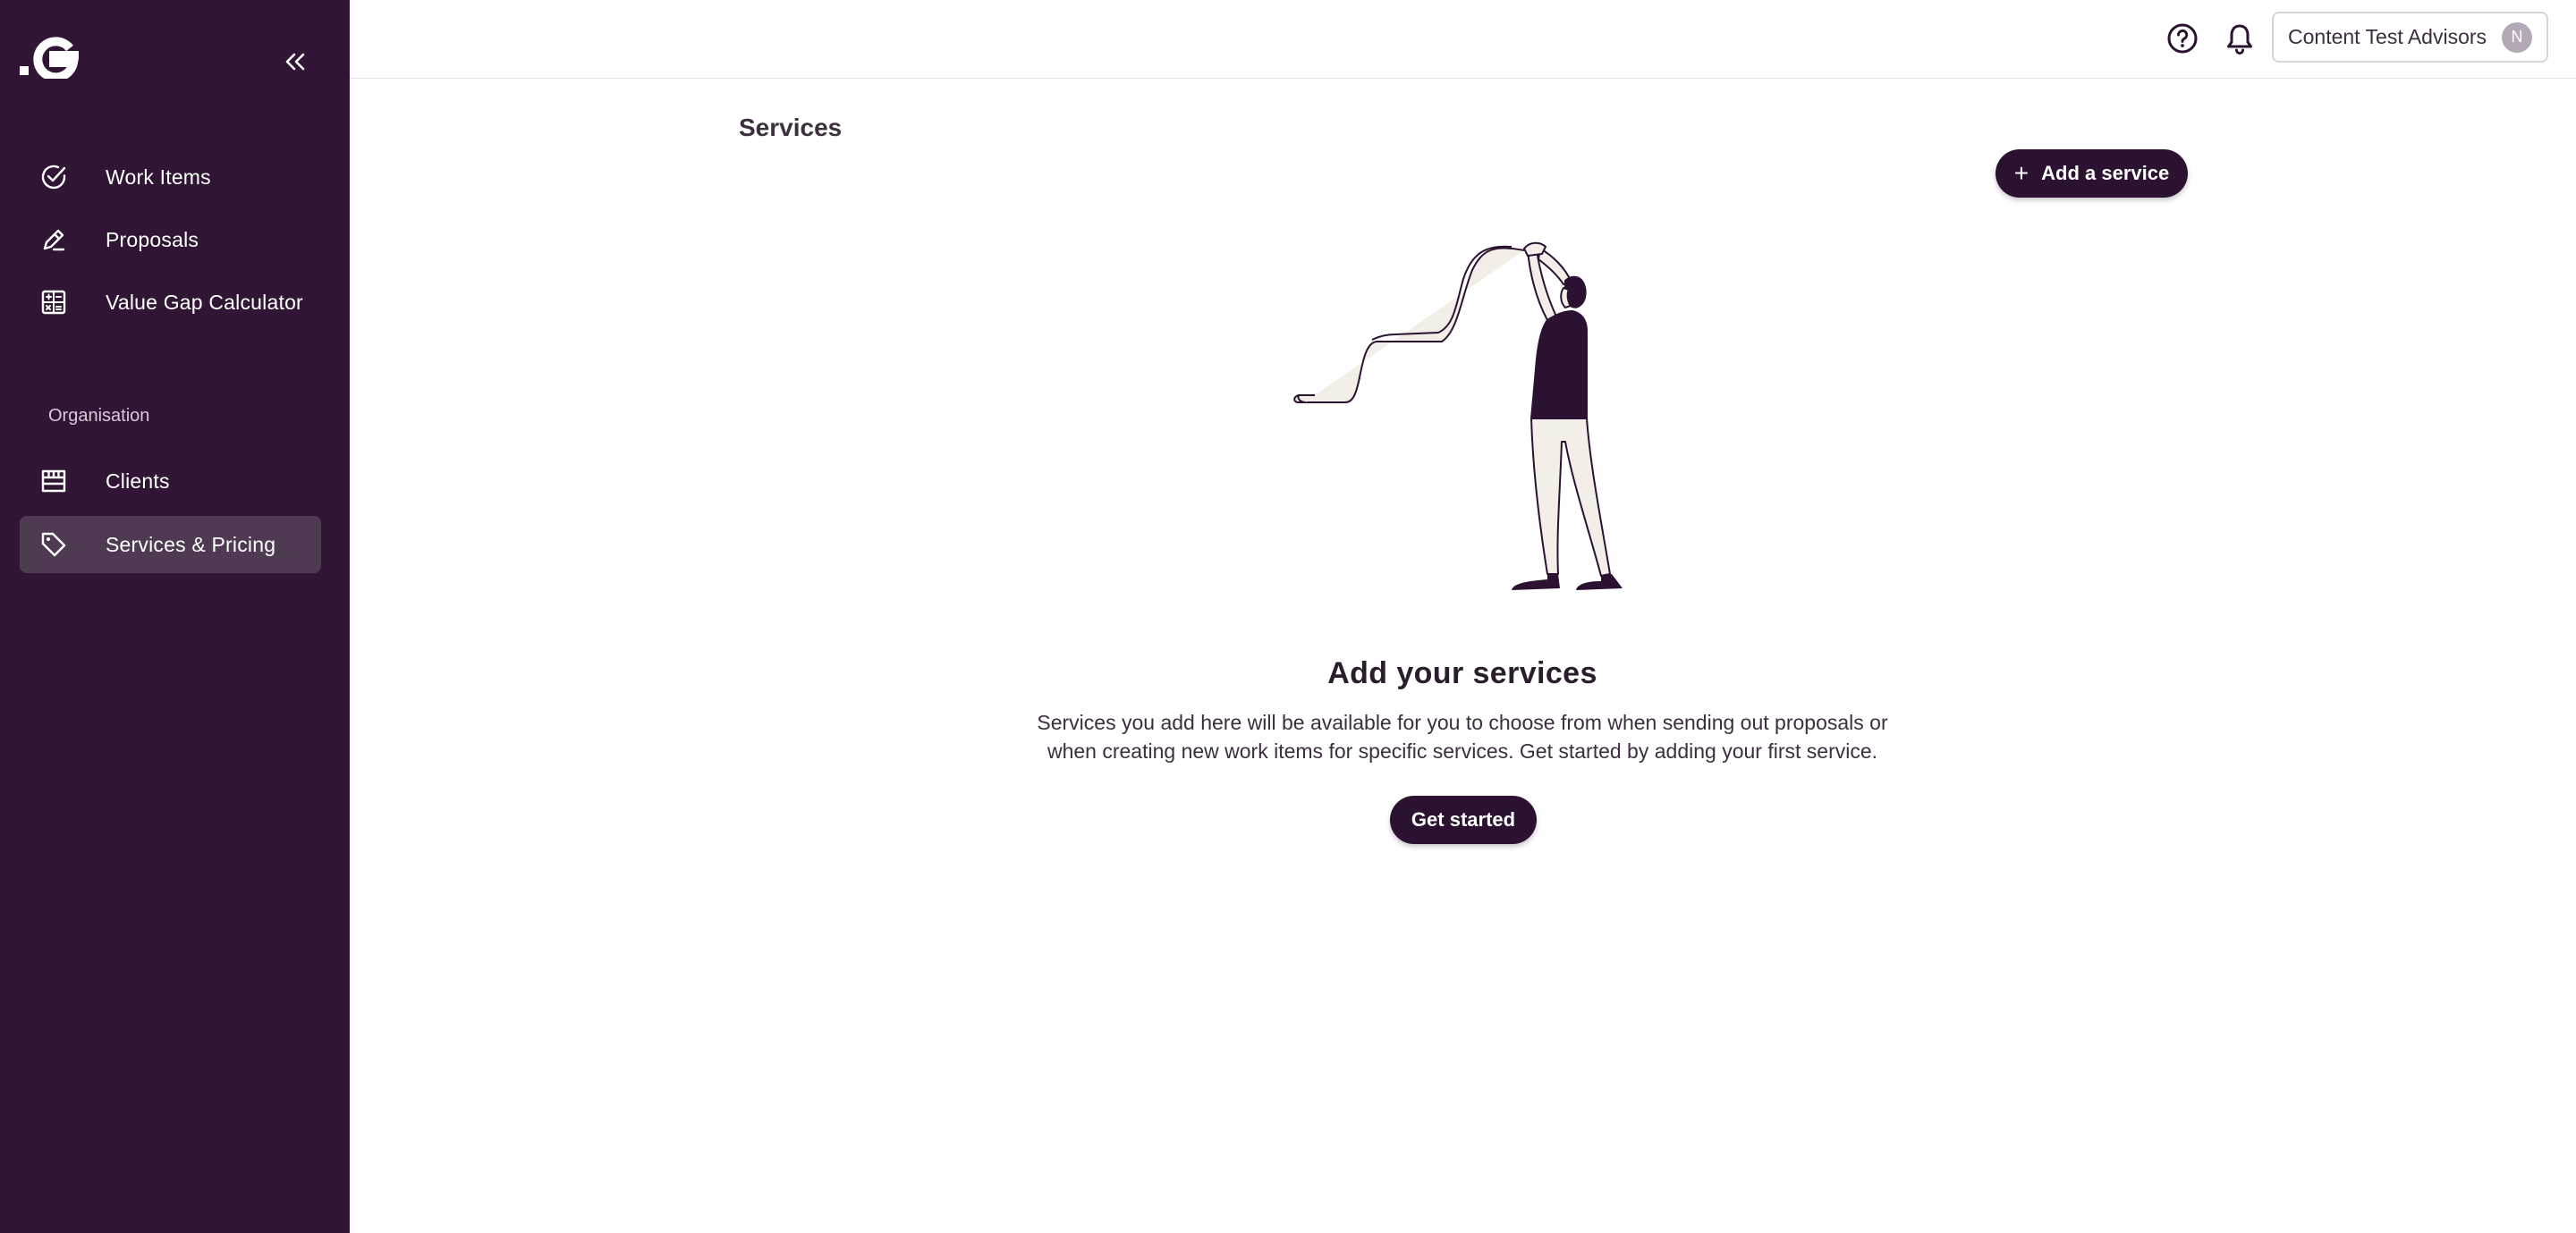 The height and width of the screenshot is (1233, 2576). Describe the element at coordinates (2517, 37) in the screenshot. I see `avatar: N` at that location.